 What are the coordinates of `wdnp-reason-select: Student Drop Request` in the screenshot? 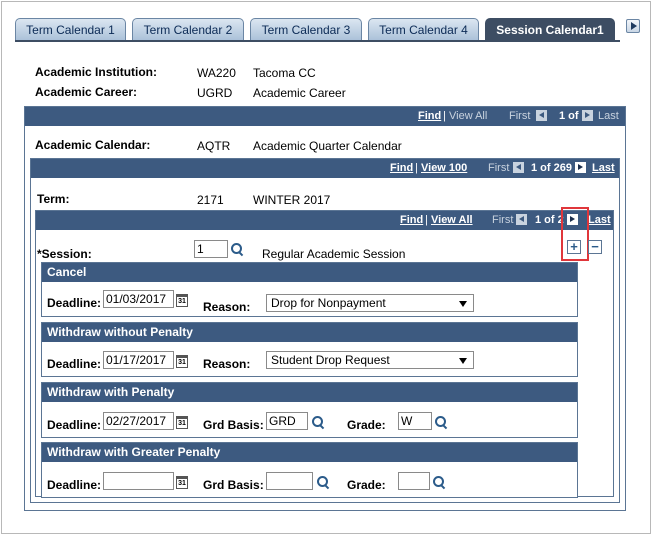 It's located at (370, 360).